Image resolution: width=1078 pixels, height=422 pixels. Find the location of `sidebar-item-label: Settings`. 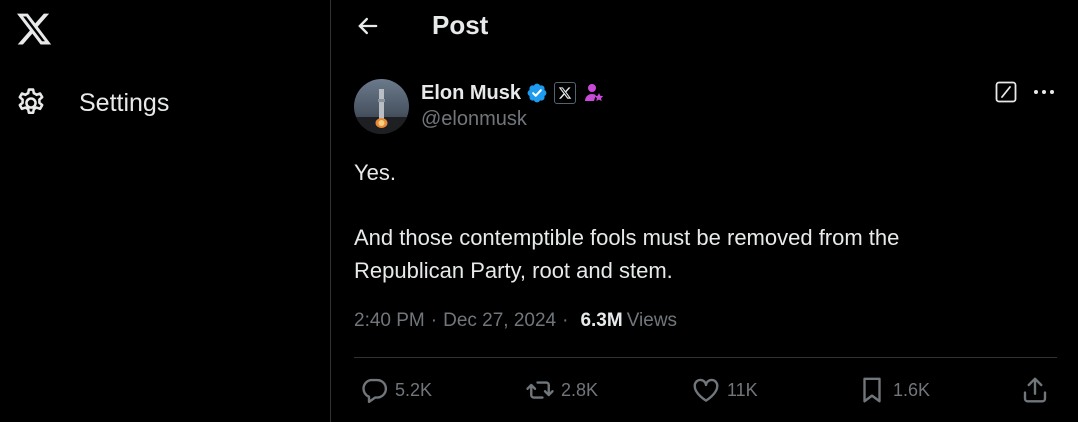

sidebar-item-label: Settings is located at coordinates (124, 102).